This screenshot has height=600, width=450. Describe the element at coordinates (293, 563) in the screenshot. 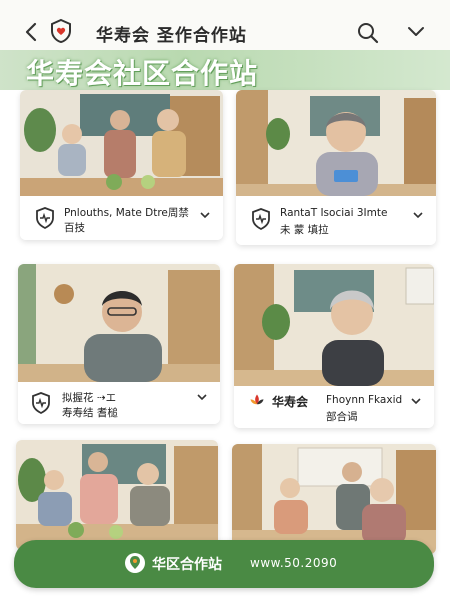

I see `bottom-bar-url: www.50.2090` at that location.